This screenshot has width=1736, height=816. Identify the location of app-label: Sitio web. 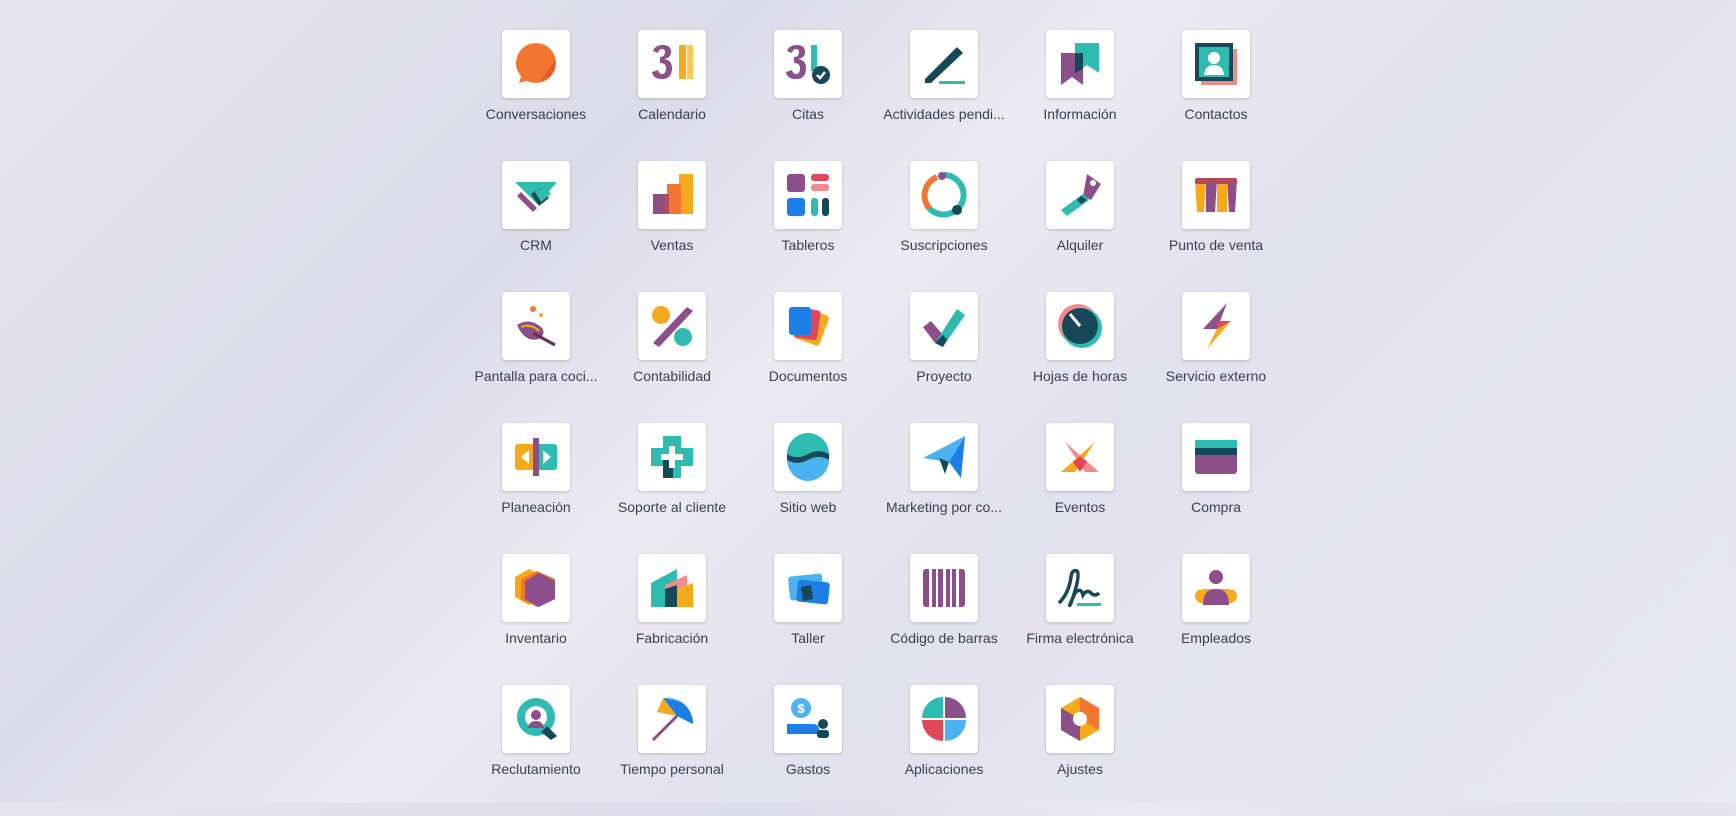
(808, 507).